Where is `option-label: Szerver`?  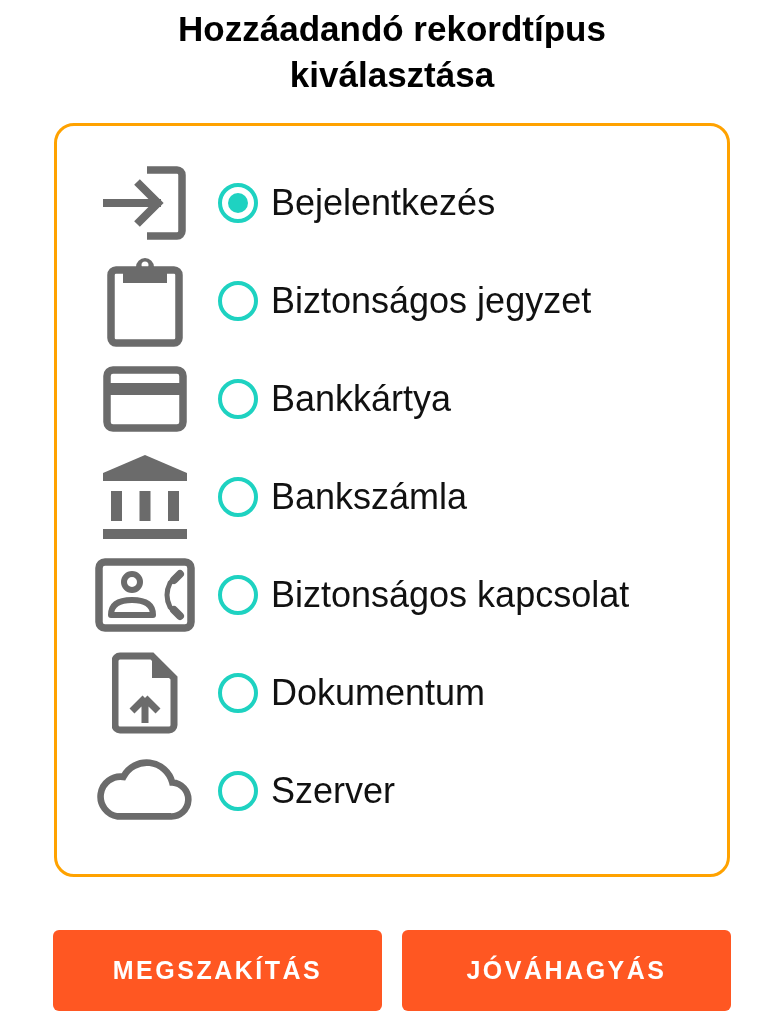 option-label: Szerver is located at coordinates (333, 791).